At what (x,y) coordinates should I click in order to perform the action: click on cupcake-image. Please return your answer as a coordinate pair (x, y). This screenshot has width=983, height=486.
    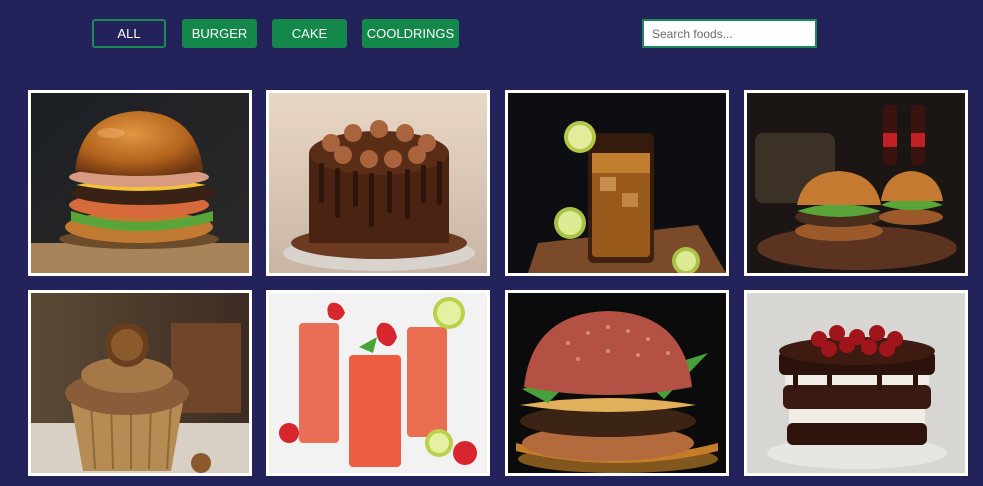
    Looking at the image, I should click on (140, 383).